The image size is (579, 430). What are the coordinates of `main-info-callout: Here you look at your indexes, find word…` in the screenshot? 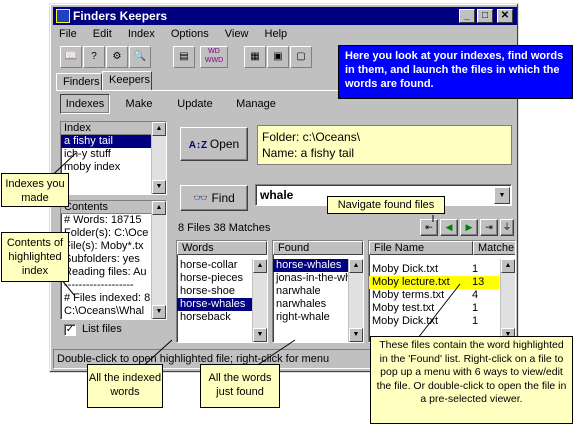 It's located at (455, 72).